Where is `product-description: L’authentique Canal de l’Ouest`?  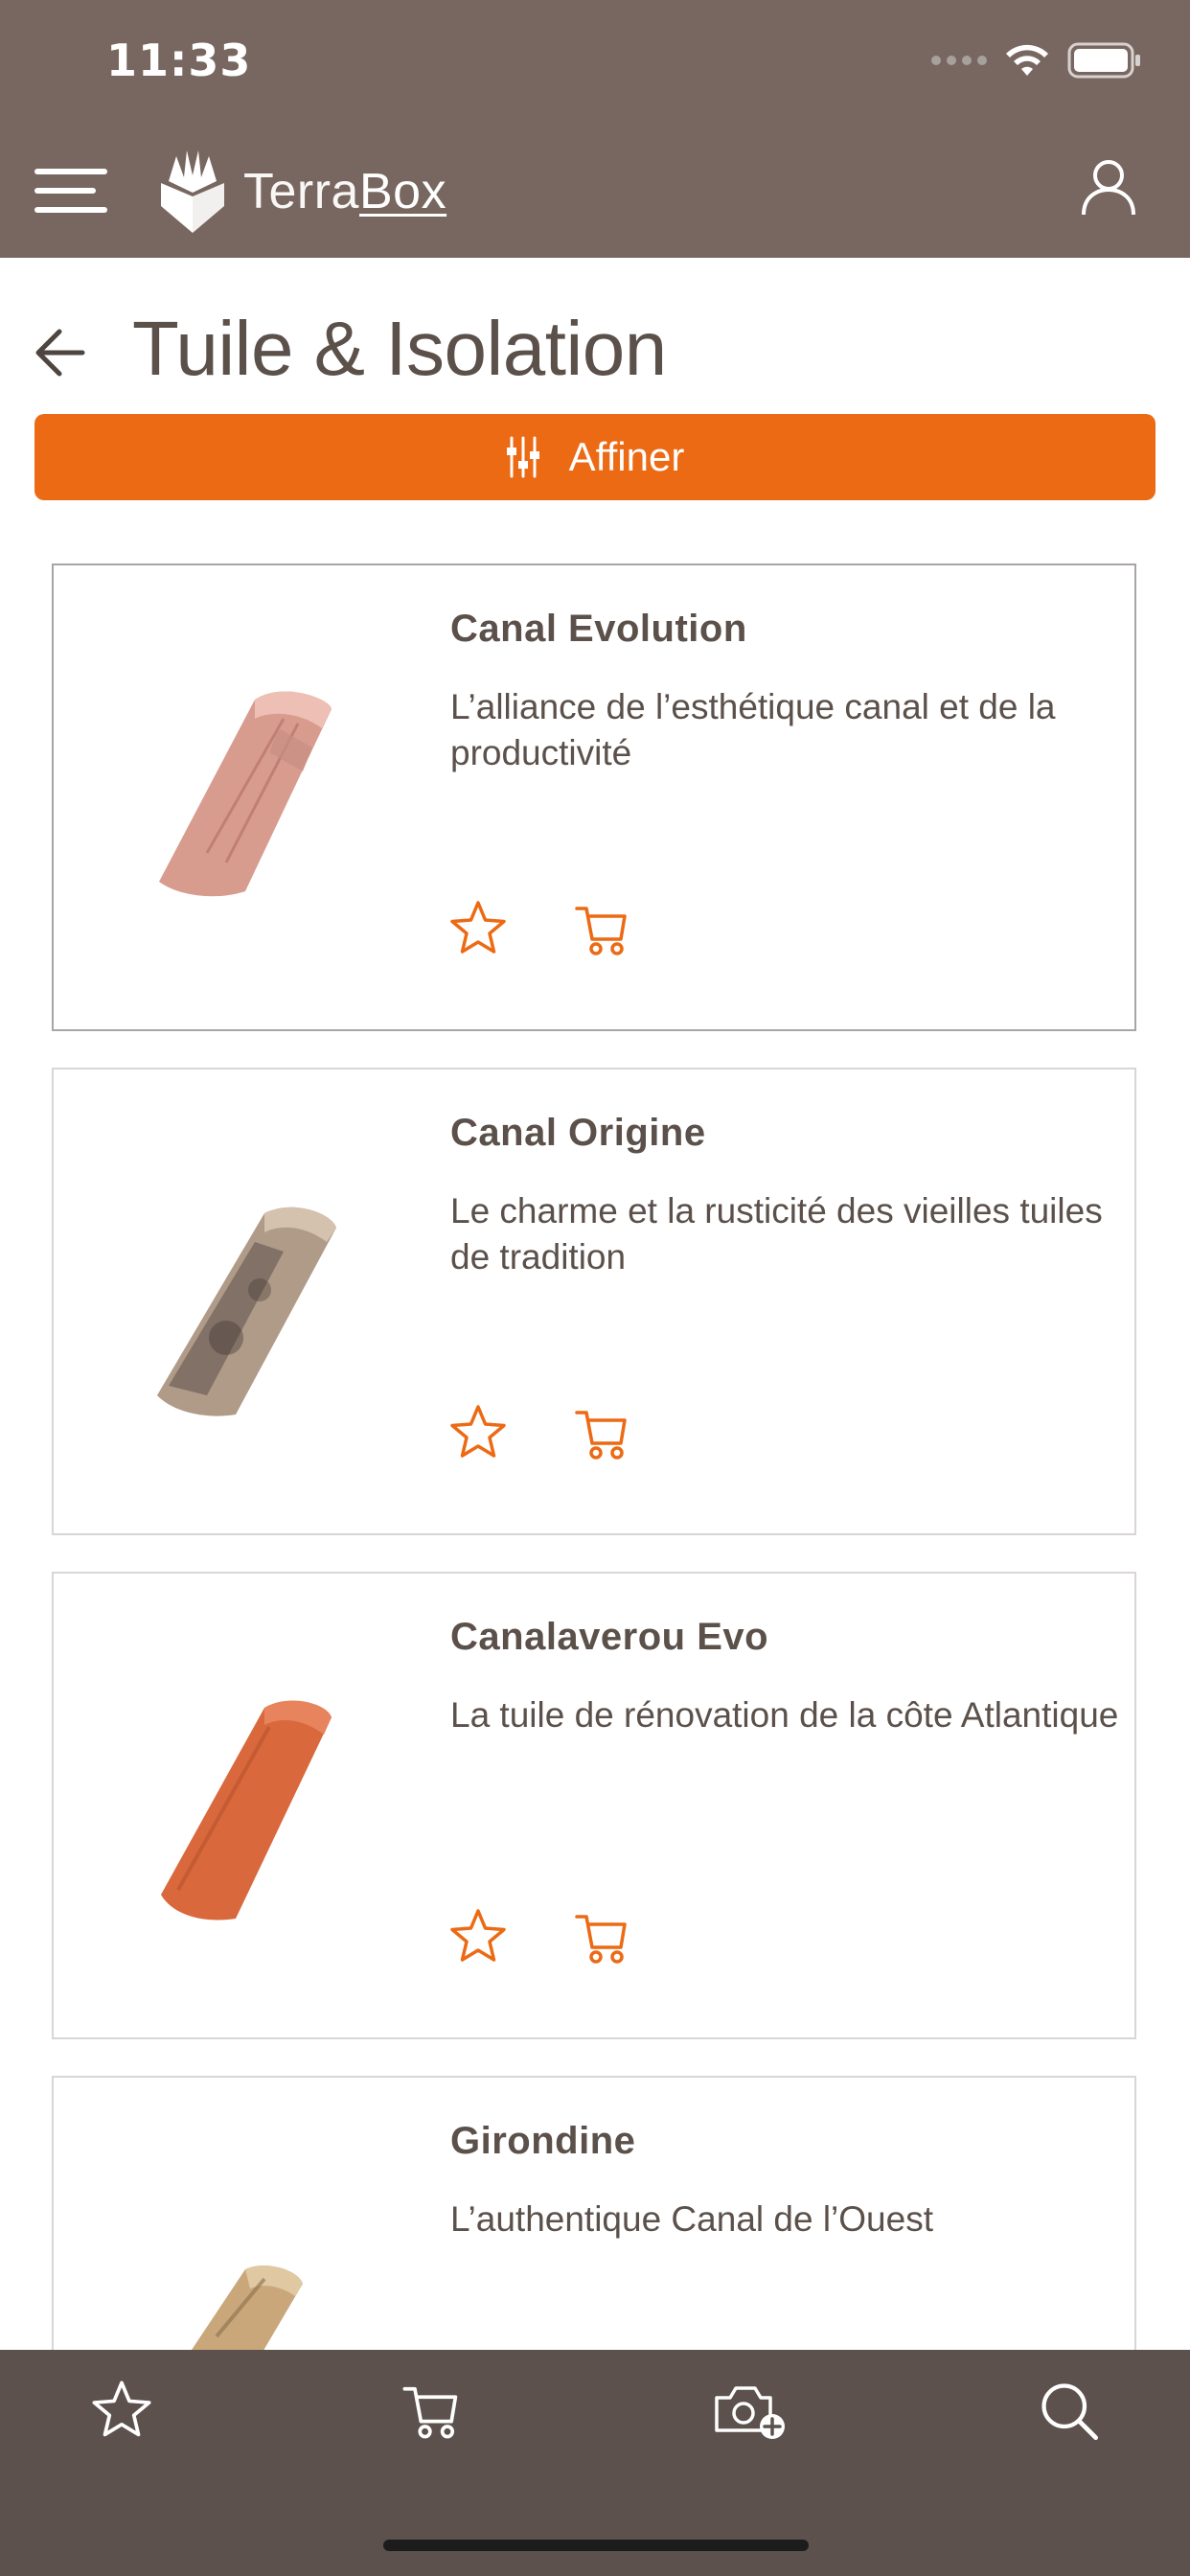 product-description: L’authentique Canal de l’Ouest is located at coordinates (692, 2219).